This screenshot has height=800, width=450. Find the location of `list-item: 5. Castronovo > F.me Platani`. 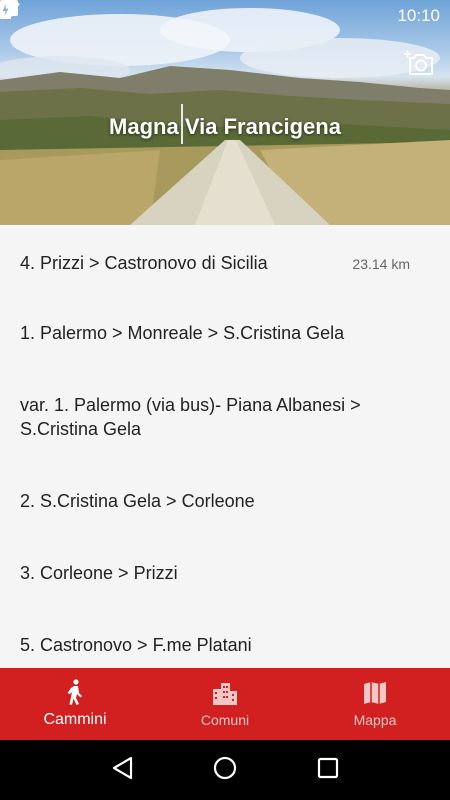

list-item: 5. Castronovo > F.me Platani is located at coordinates (225, 638).